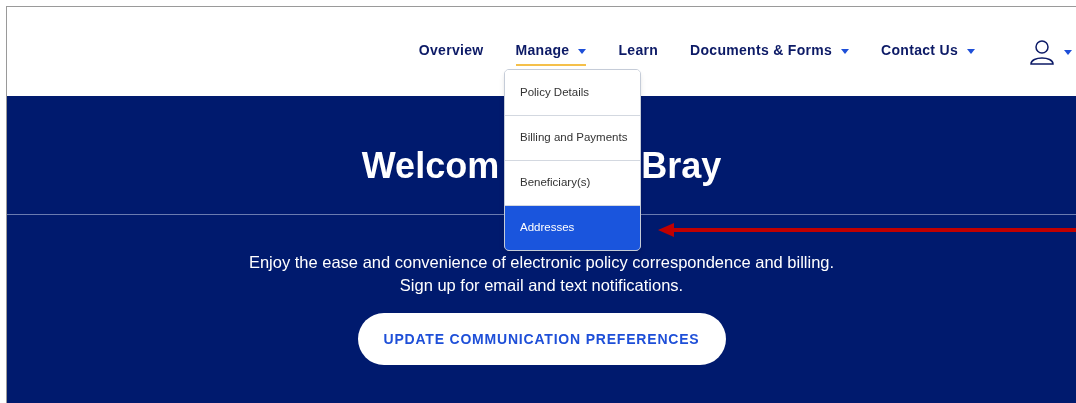  I want to click on update-preferences-button: UPDATE COMMUNICATION PREFERENCES, so click(541, 339).